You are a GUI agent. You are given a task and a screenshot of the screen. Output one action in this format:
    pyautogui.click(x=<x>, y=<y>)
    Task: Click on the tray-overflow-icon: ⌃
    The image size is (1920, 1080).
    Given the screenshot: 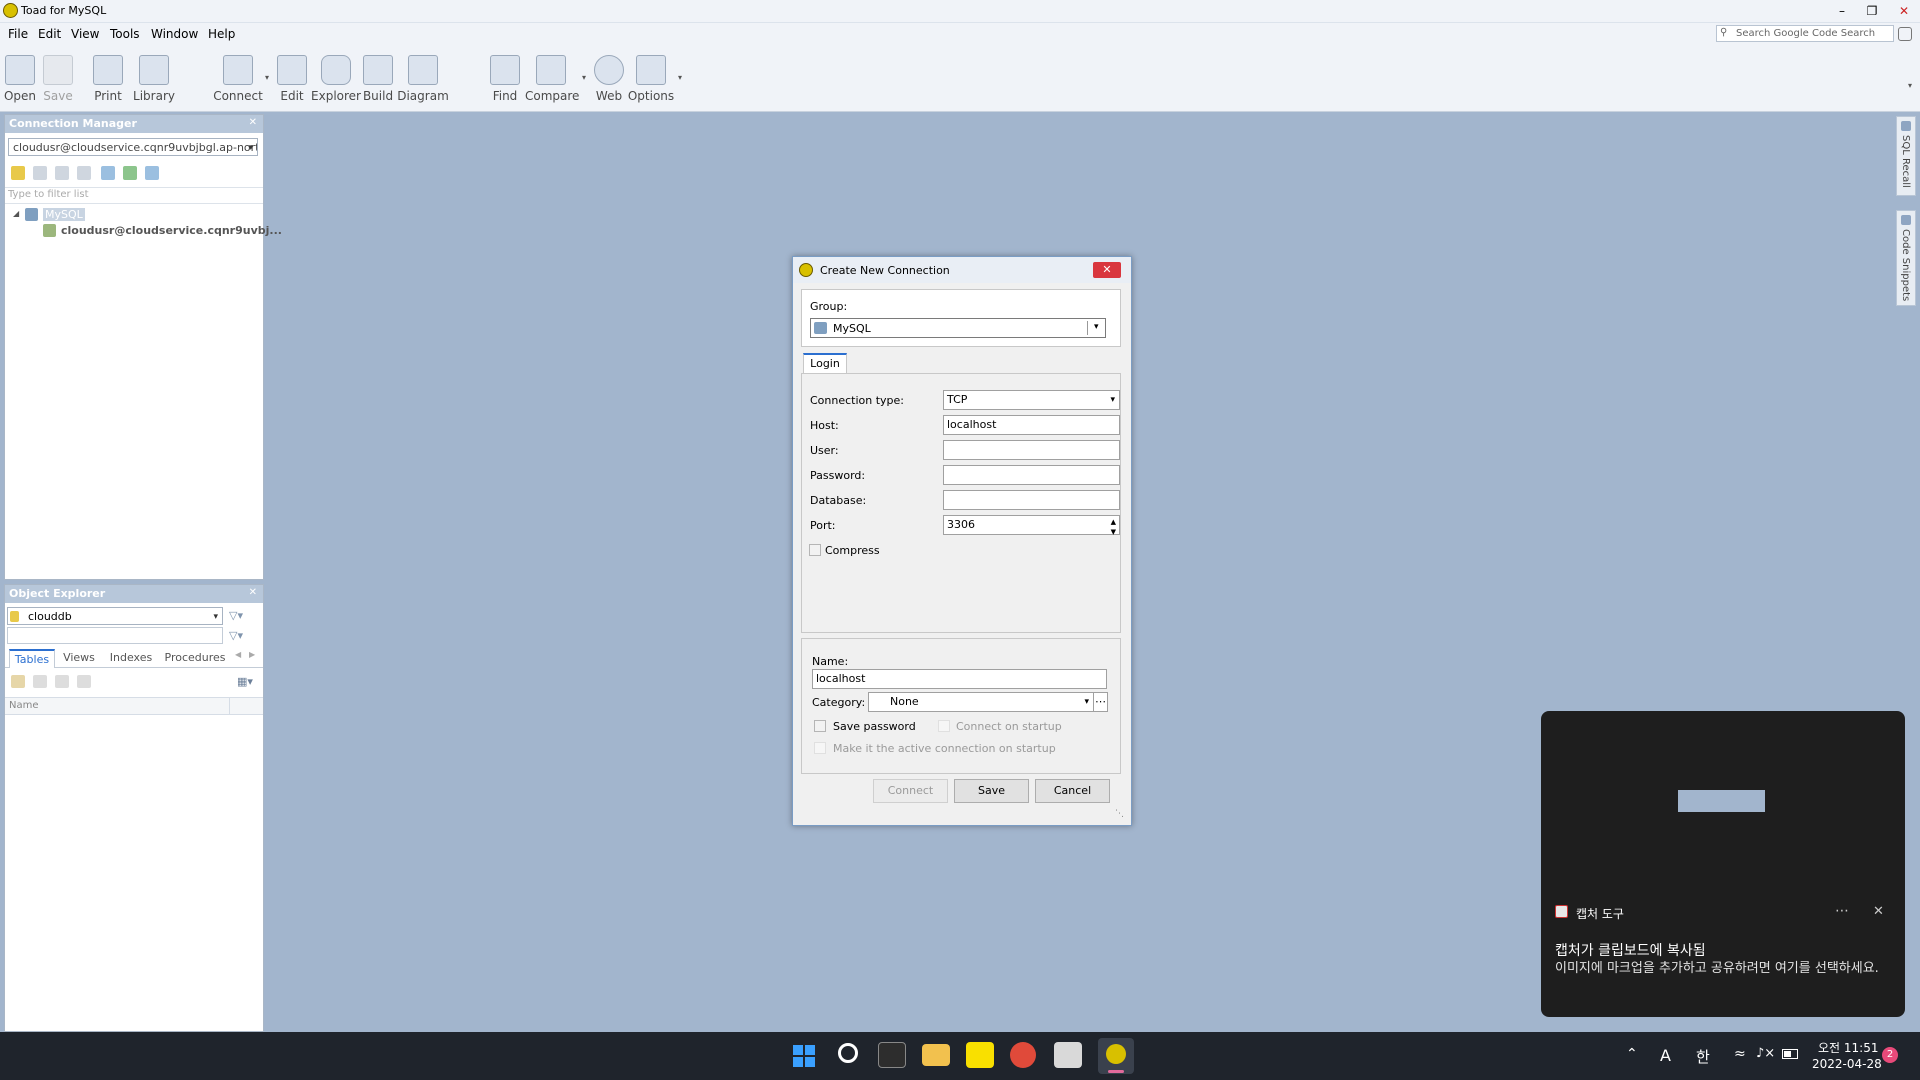 What is the action you would take?
    pyautogui.click(x=1632, y=1054)
    